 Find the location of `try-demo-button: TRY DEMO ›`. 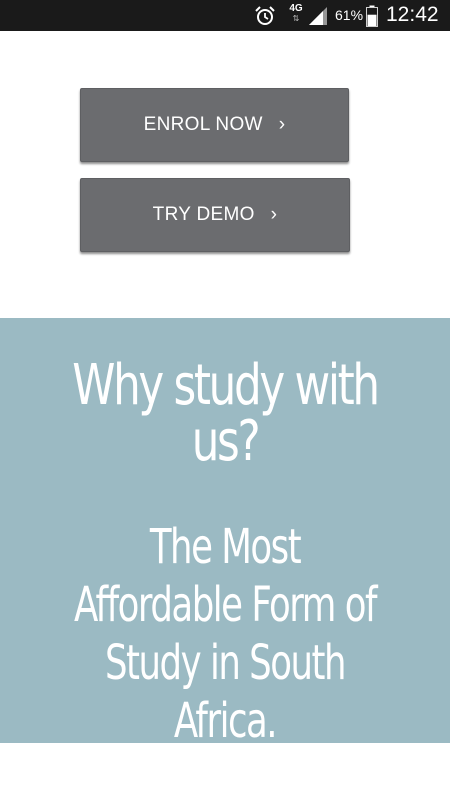

try-demo-button: TRY DEMO › is located at coordinates (215, 215).